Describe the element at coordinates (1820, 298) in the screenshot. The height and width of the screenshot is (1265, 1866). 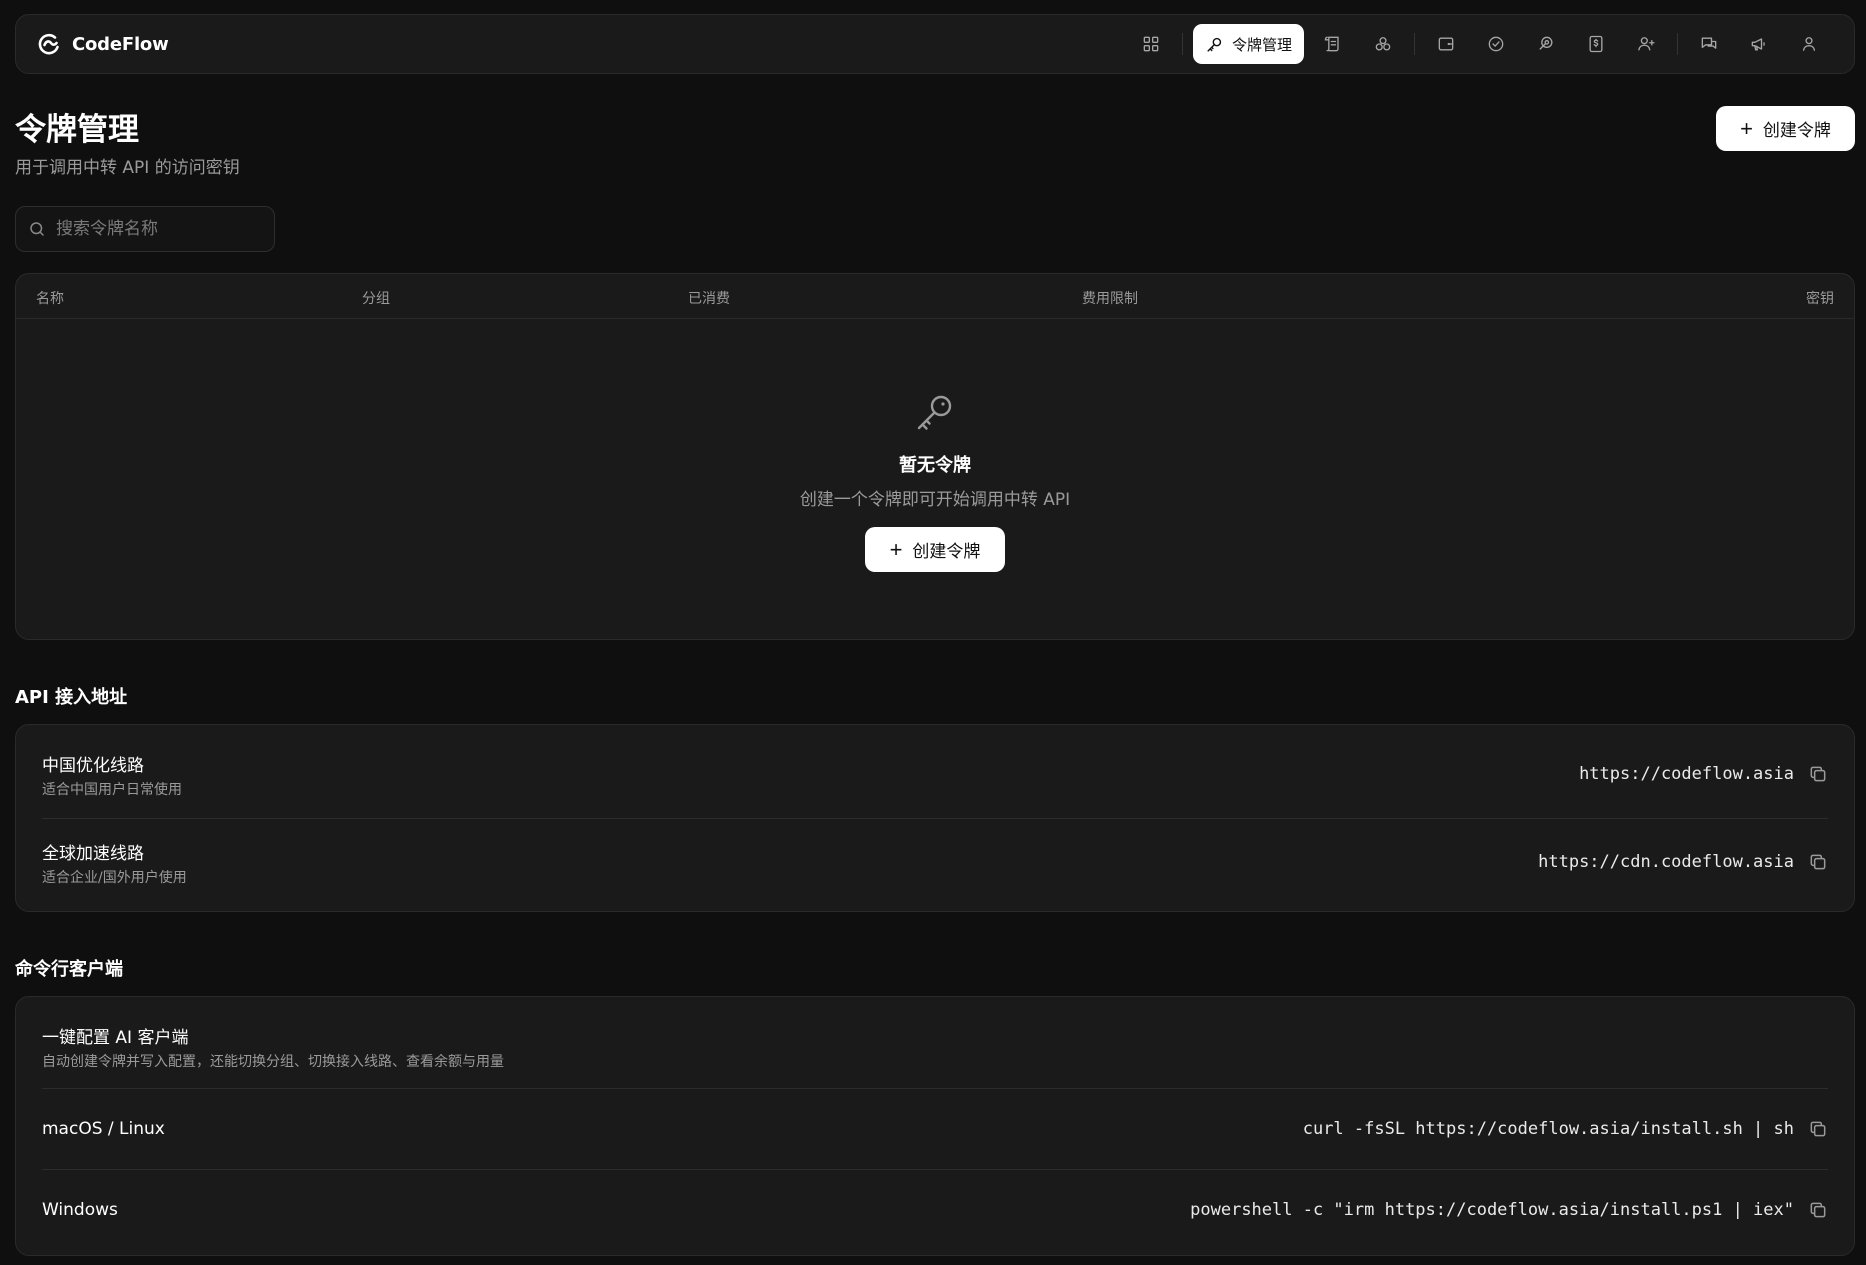
I see `column-header-key: 密钥` at that location.